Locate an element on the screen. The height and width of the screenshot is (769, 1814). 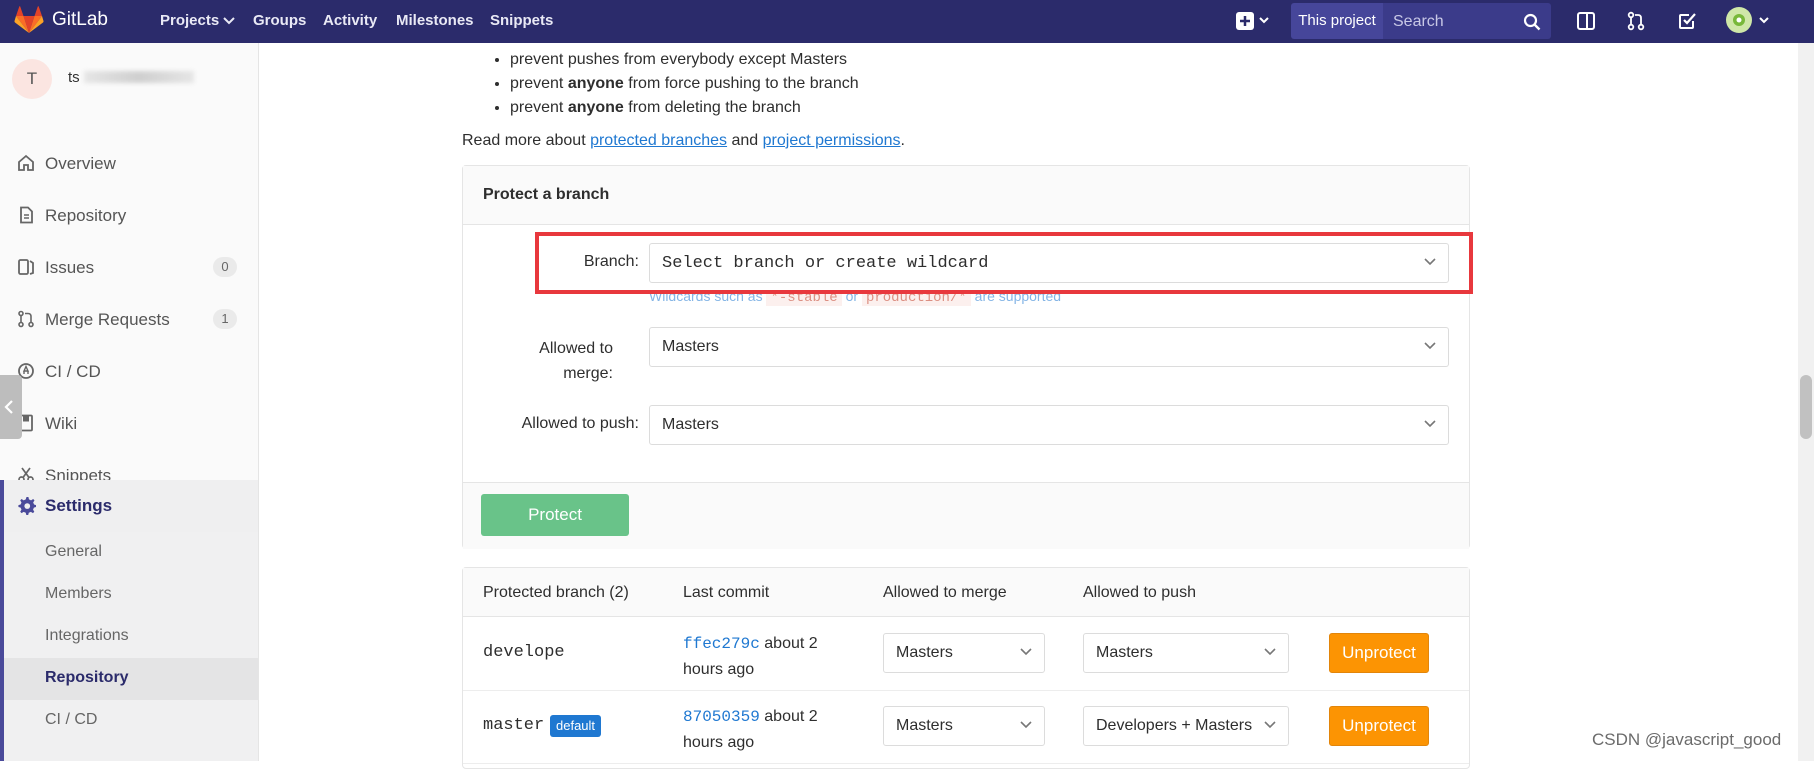
gitlab-logo-icon is located at coordinates (29, 20).